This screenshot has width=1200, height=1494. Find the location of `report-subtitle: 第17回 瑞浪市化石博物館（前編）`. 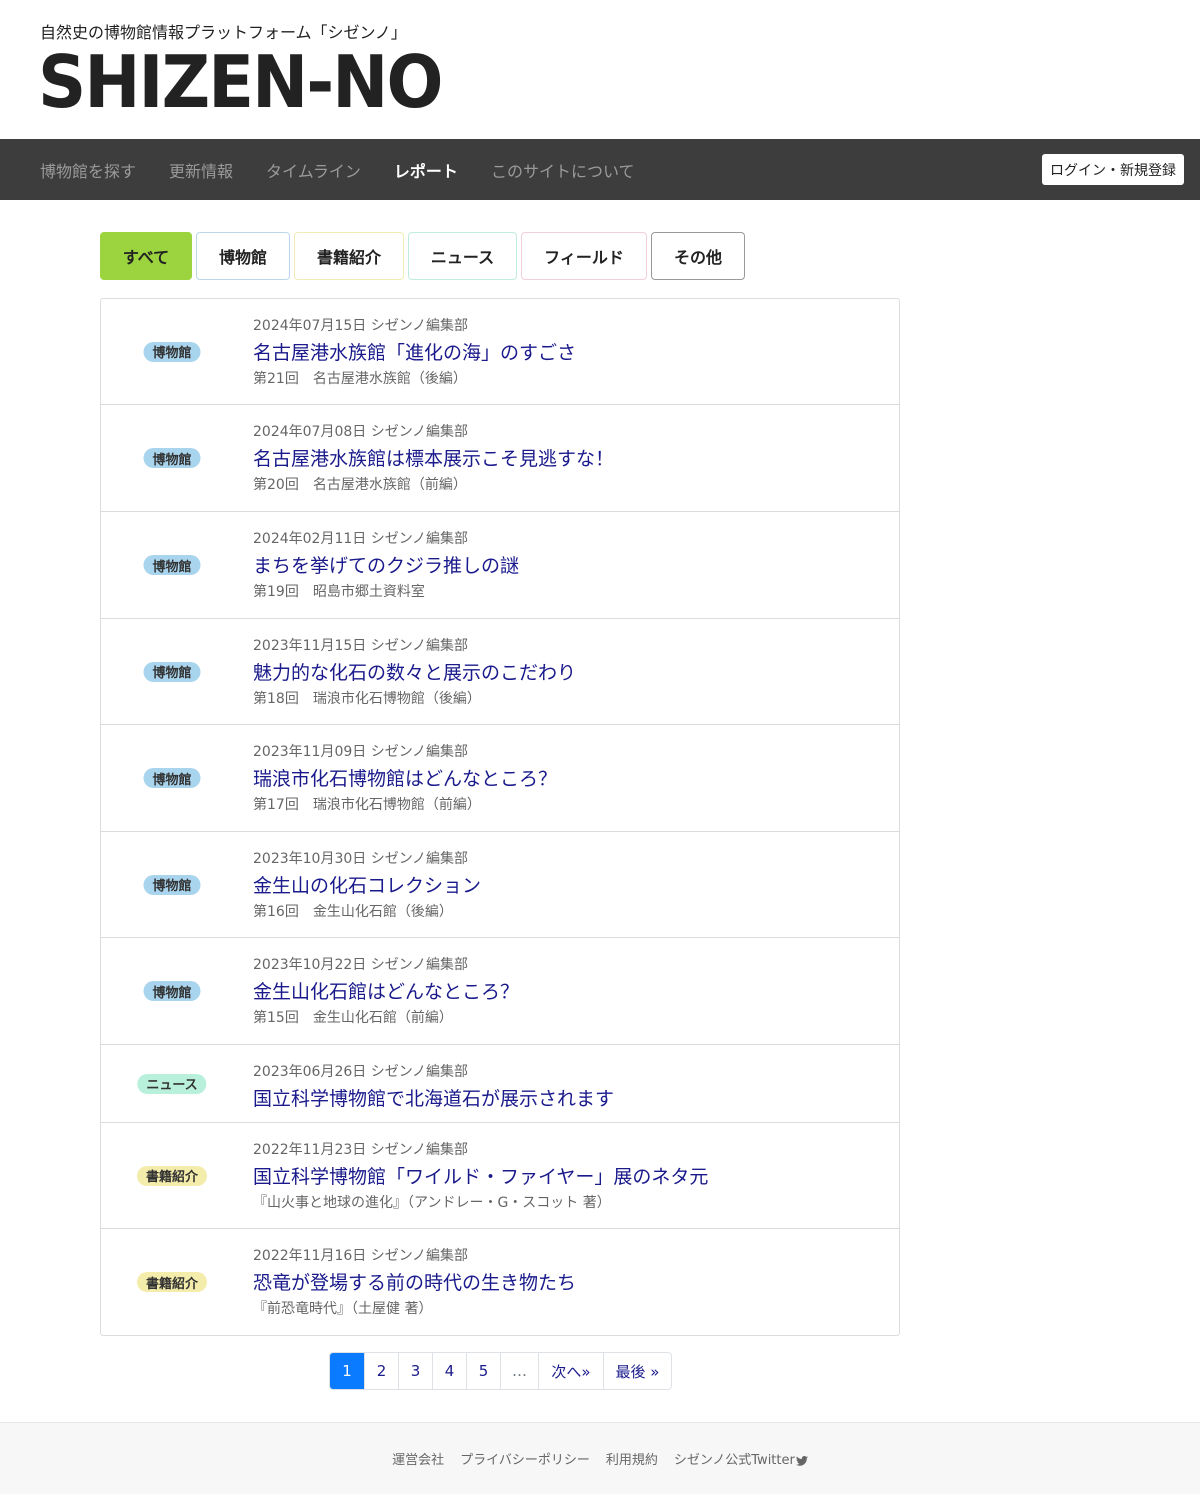

report-subtitle: 第17回 瑞浪市化石博物館（前編） is located at coordinates (367, 805).